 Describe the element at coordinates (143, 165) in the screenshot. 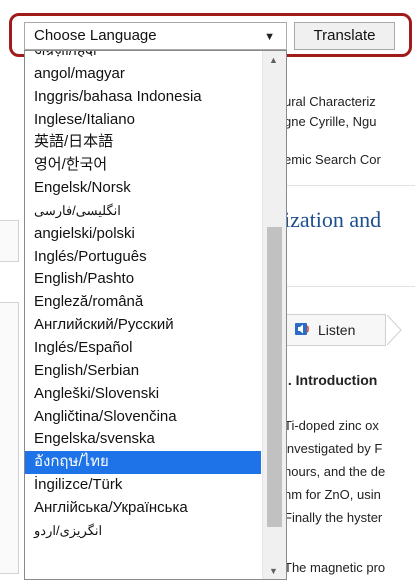

I see `language-option: 영어/한국어` at that location.